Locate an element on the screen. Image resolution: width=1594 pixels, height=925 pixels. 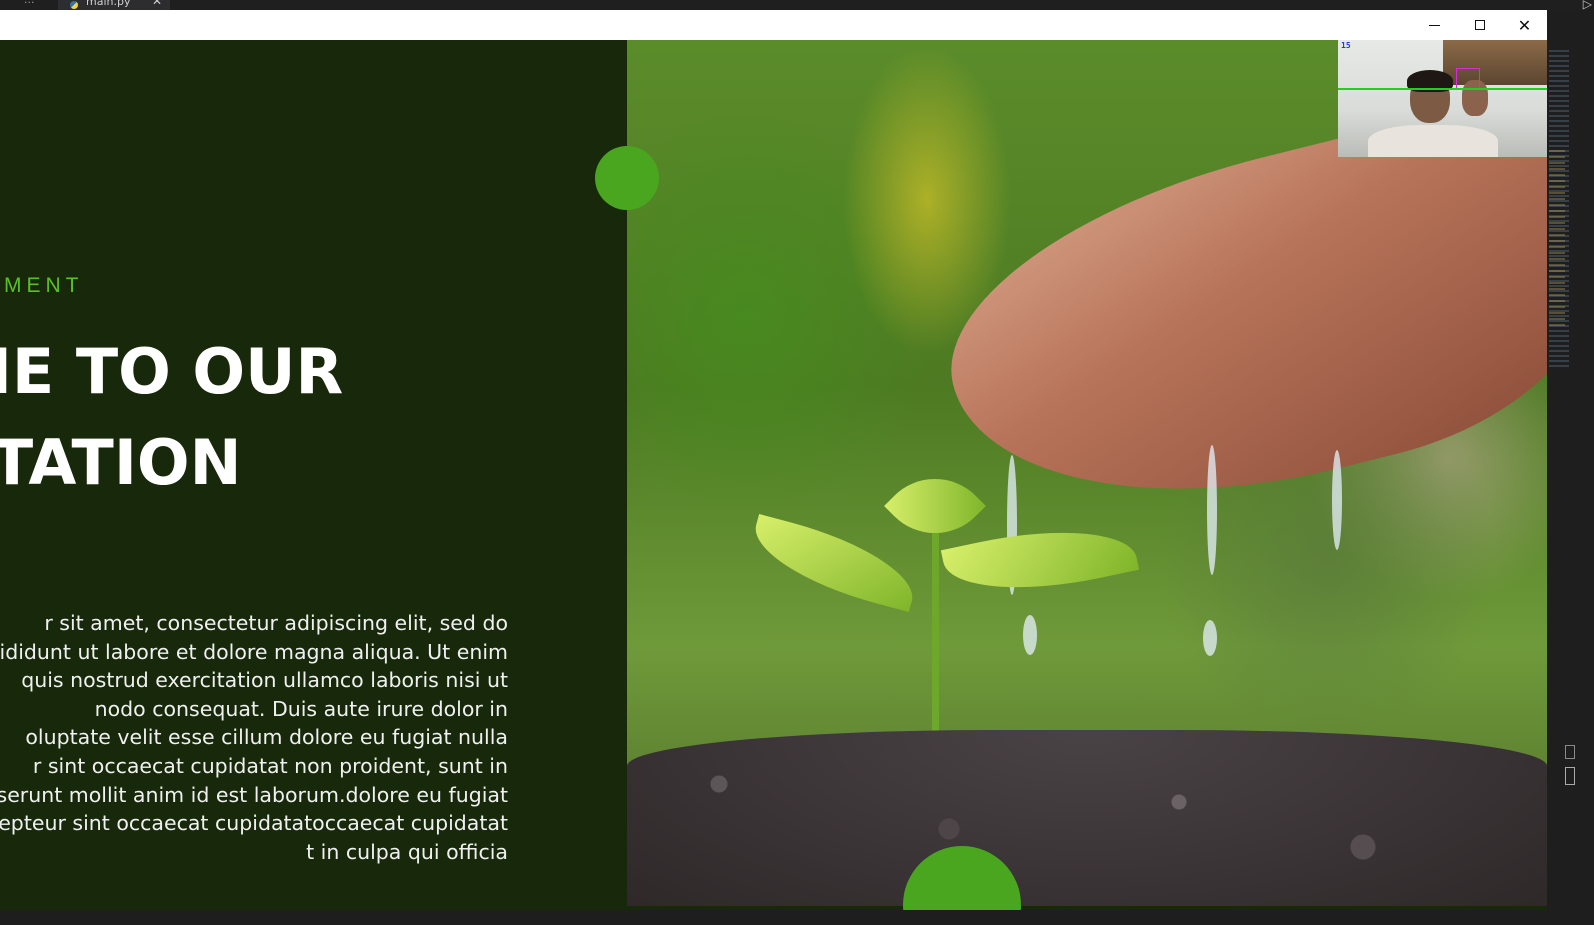
body-line: t in culpa qui officia is located at coordinates (407, 851).